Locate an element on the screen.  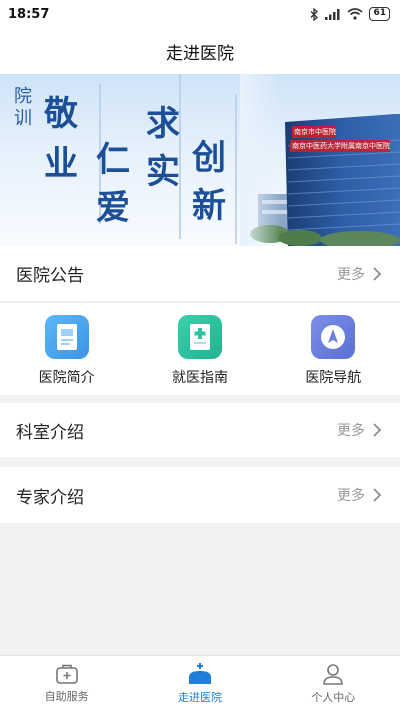
motto-char-chuang: 创 is located at coordinates (209, 158).